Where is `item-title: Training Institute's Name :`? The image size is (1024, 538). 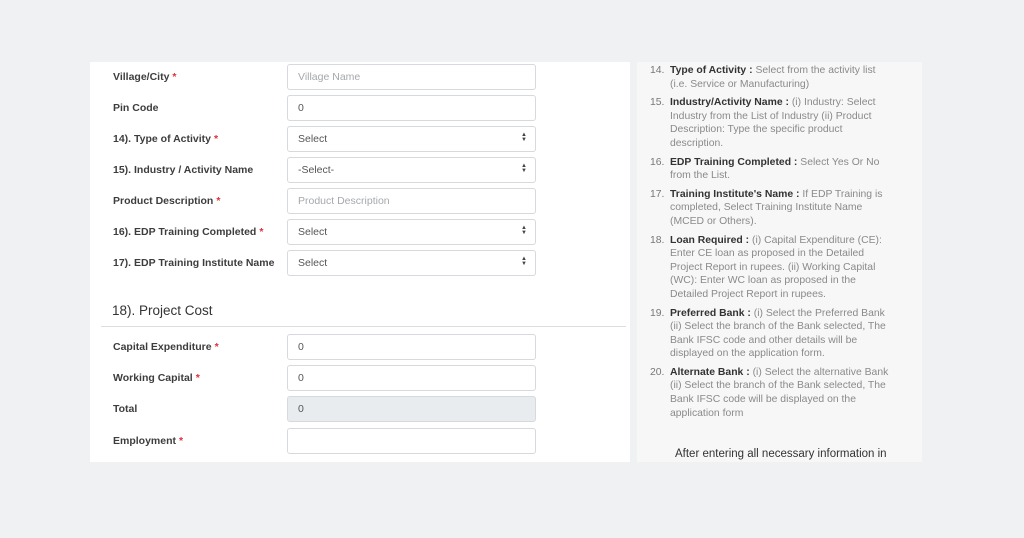 item-title: Training Institute's Name : is located at coordinates (735, 194).